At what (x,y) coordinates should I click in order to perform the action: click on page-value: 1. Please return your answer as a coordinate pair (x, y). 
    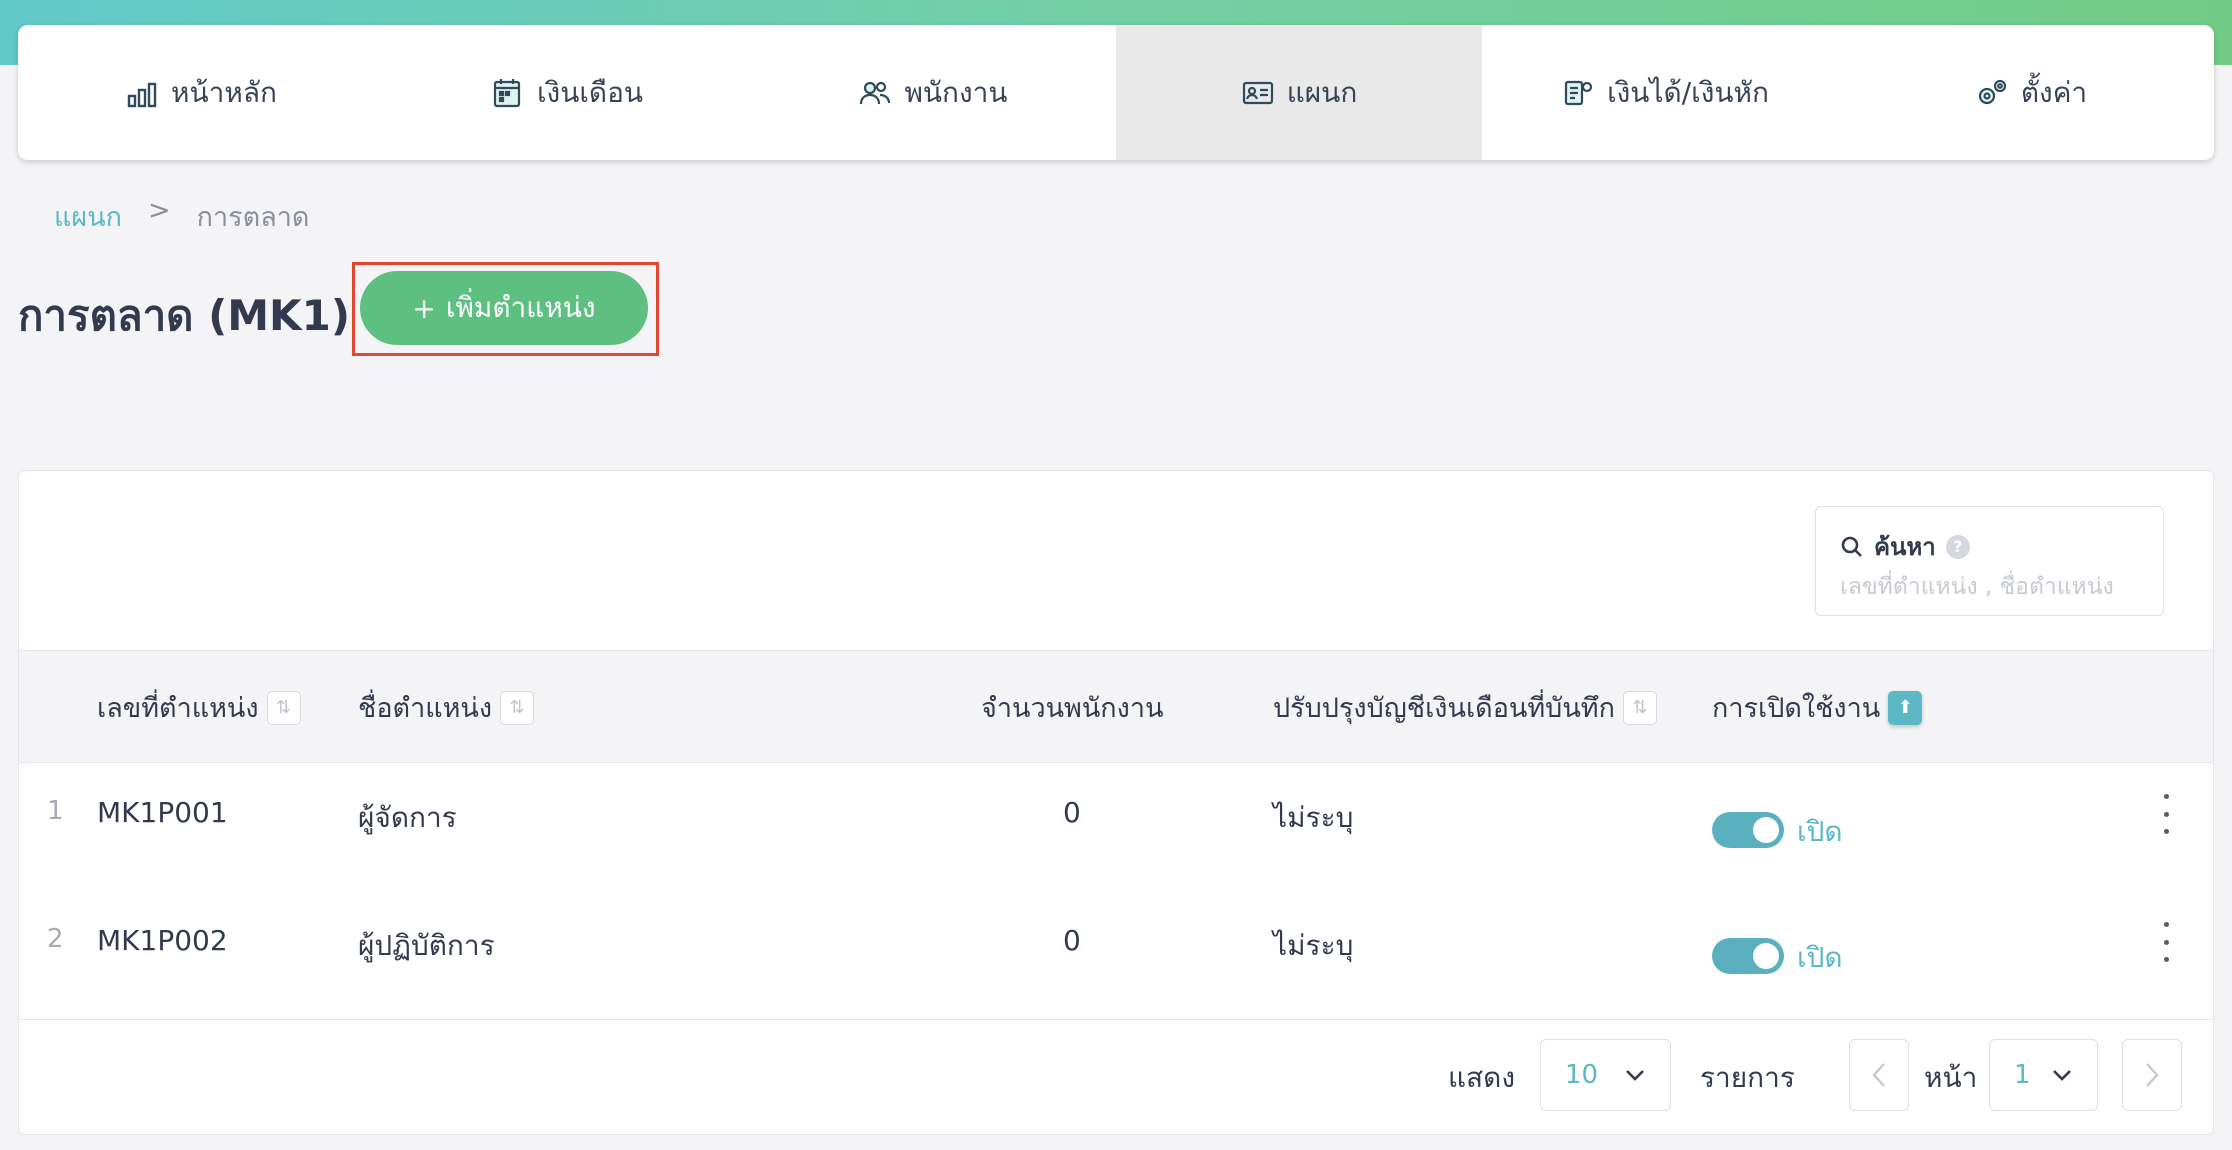
    Looking at the image, I should click on (2022, 1075).